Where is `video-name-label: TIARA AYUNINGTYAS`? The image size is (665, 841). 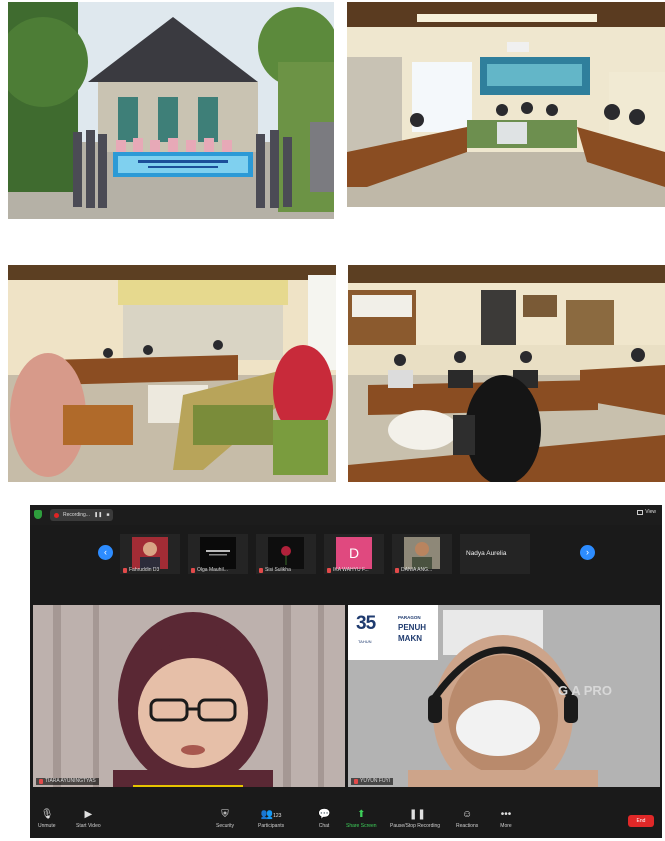
video-name-label: TIARA AYUNINGTYAS is located at coordinates (67, 781).